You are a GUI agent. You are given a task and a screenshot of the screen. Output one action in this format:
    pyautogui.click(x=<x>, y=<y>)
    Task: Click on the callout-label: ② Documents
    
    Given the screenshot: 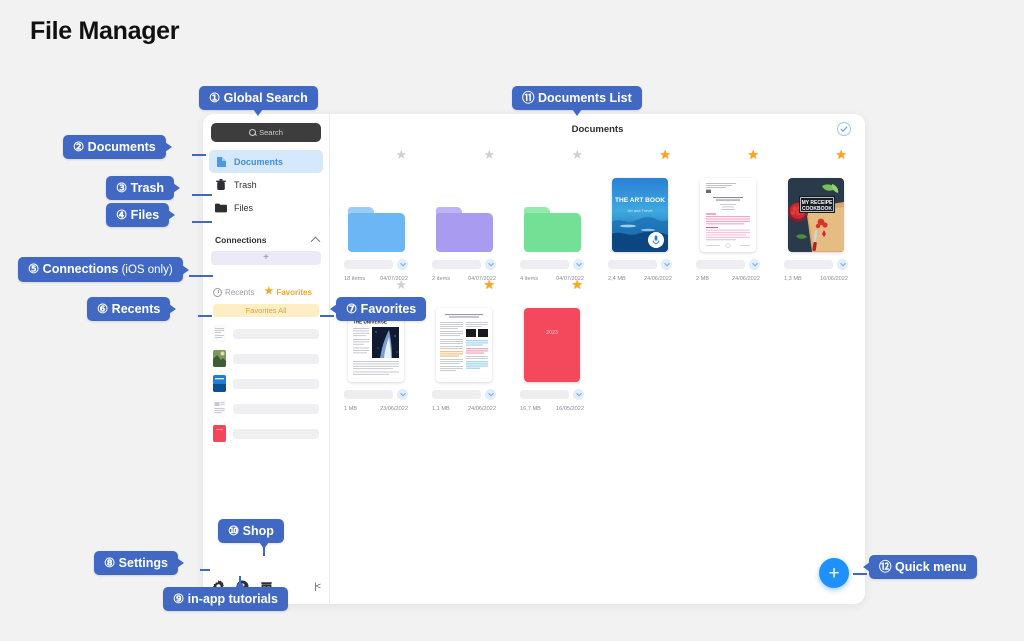 What is the action you would take?
    pyautogui.click(x=114, y=147)
    